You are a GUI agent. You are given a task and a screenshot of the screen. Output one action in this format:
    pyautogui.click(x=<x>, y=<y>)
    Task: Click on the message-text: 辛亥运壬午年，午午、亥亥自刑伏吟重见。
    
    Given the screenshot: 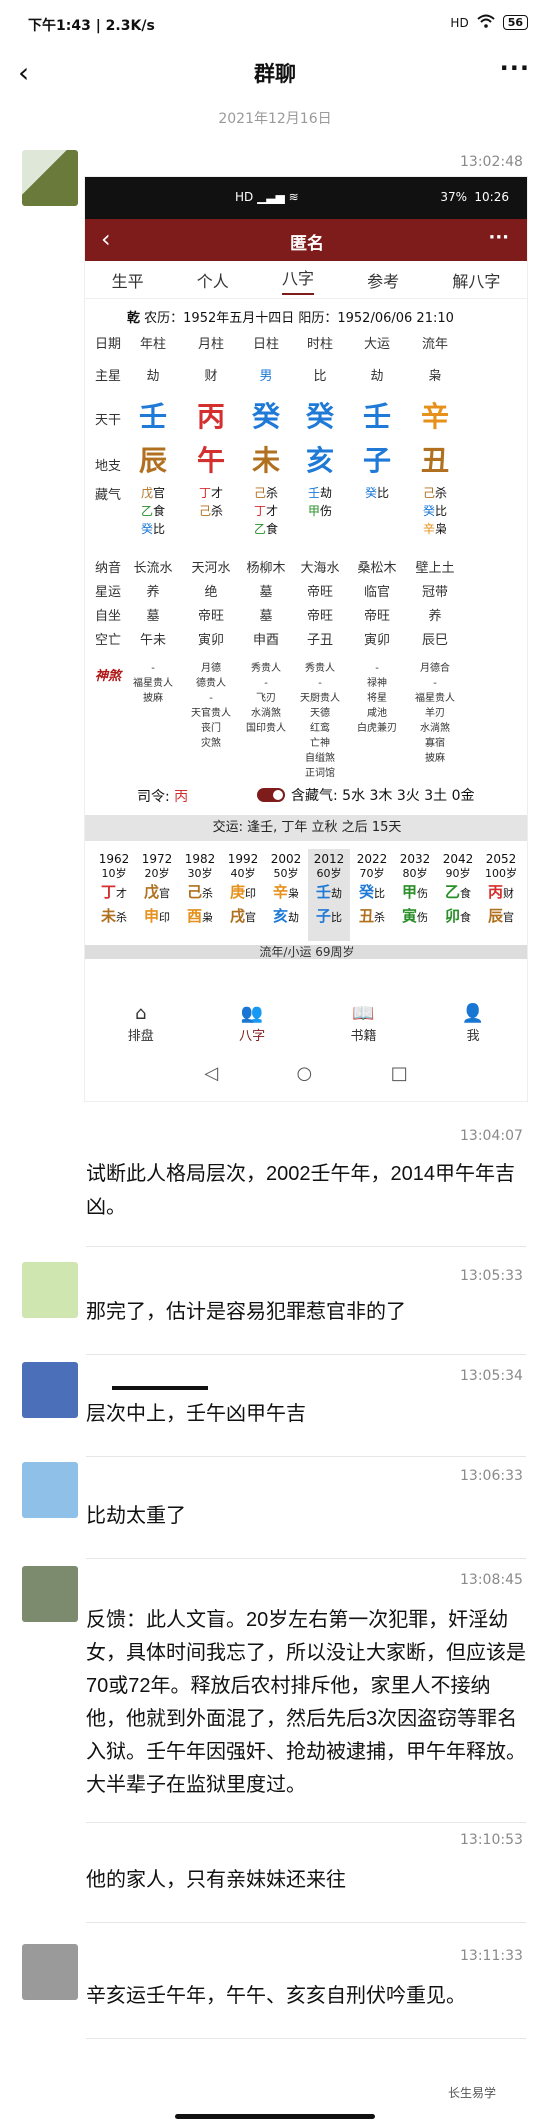 What is the action you would take?
    pyautogui.click(x=276, y=1996)
    